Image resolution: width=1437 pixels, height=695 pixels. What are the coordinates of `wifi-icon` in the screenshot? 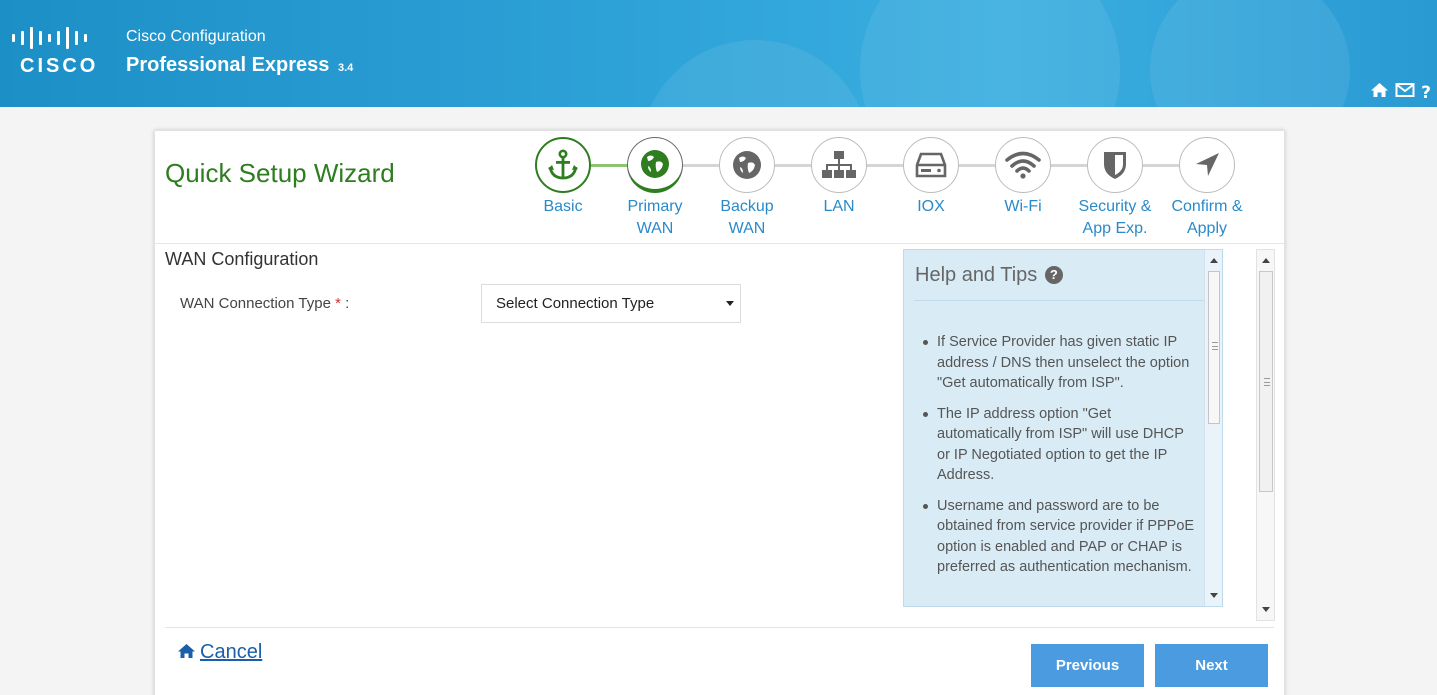 It's located at (1023, 165).